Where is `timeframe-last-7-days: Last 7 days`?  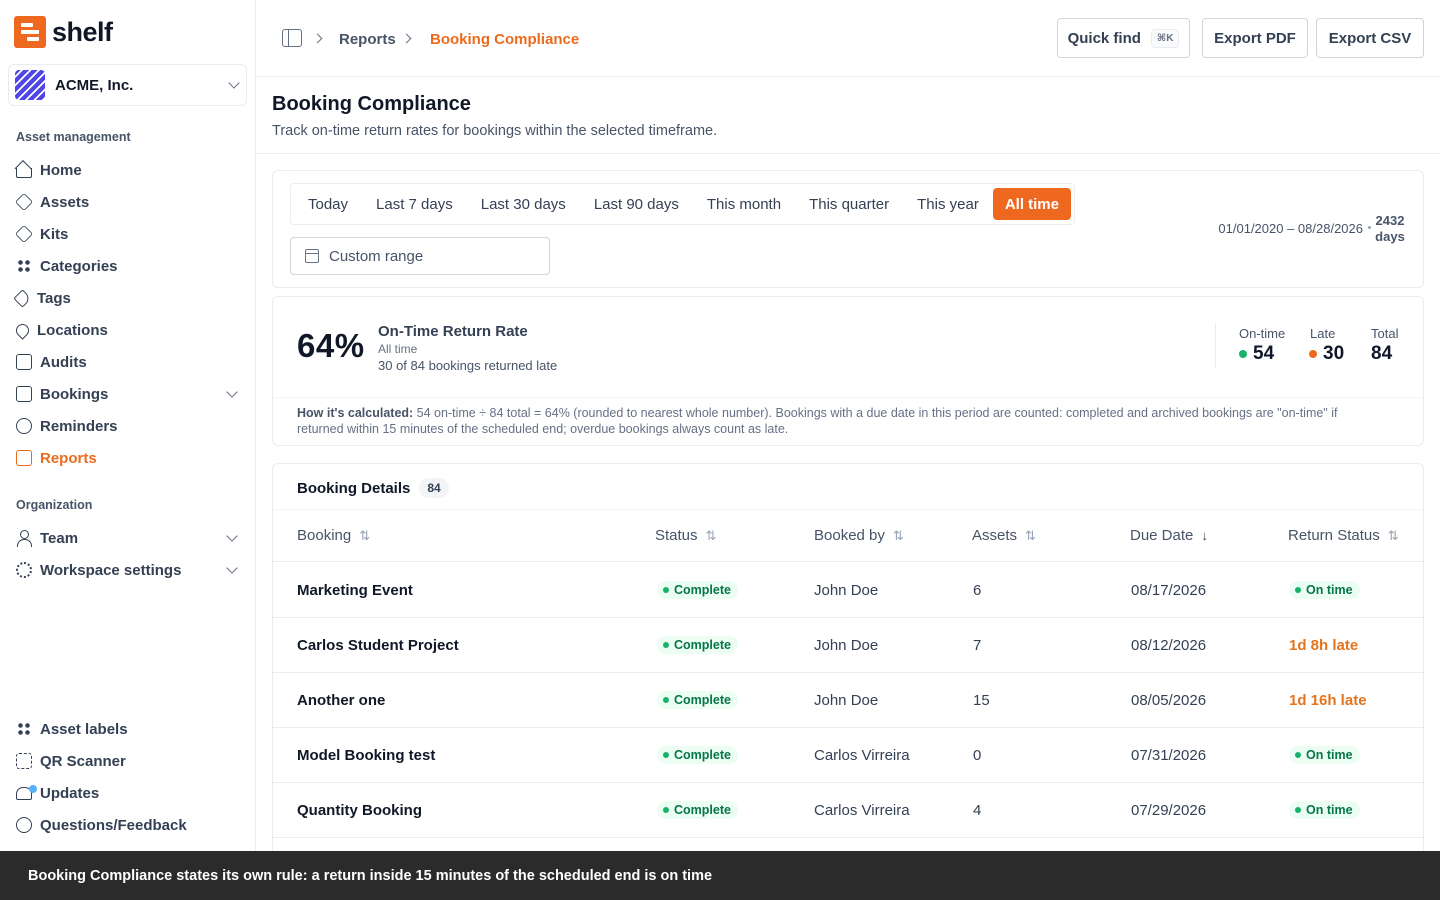
timeframe-last-7-days: Last 7 days is located at coordinates (414, 204).